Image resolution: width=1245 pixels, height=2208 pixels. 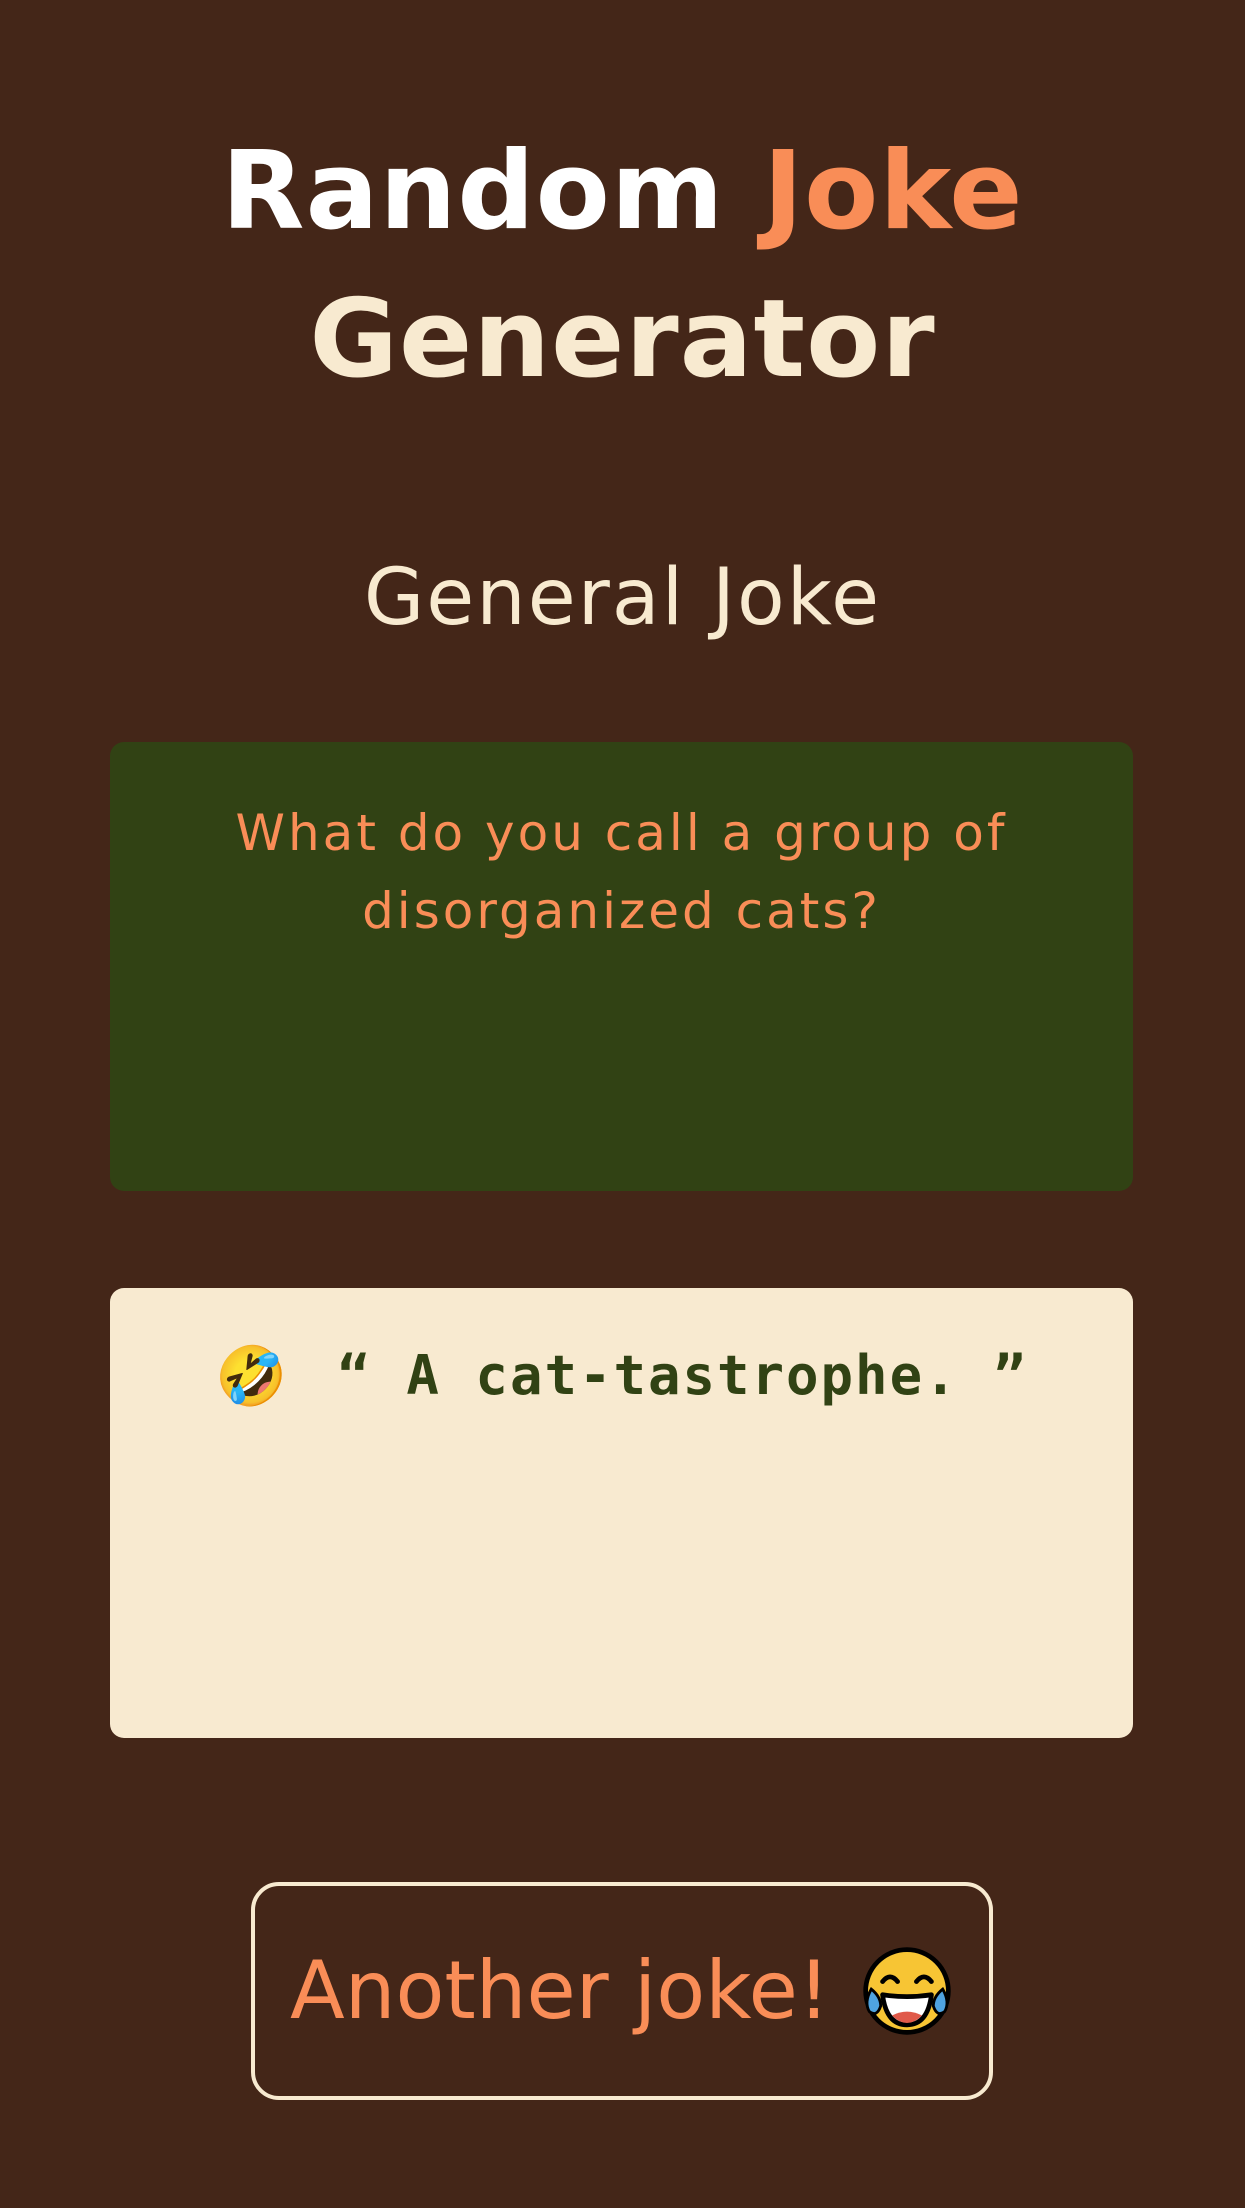 I want to click on another-joke-button: Another joke!, so click(x=622, y=1991).